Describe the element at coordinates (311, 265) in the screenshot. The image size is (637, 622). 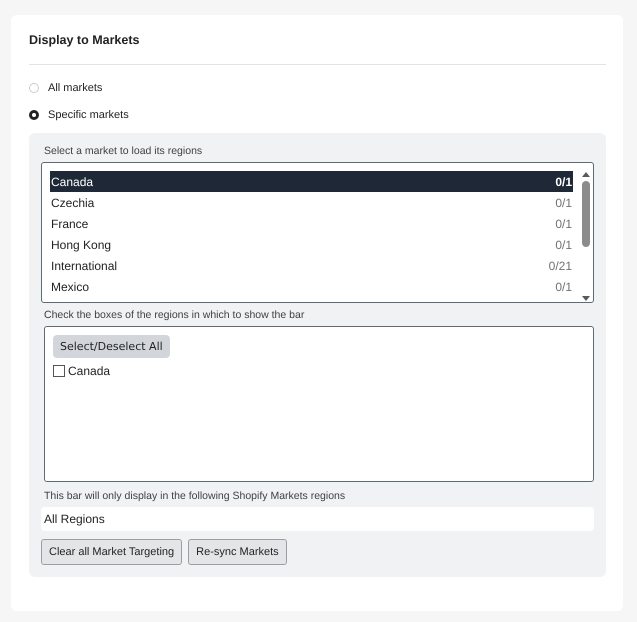
I see `market-option: International 0/21` at that location.